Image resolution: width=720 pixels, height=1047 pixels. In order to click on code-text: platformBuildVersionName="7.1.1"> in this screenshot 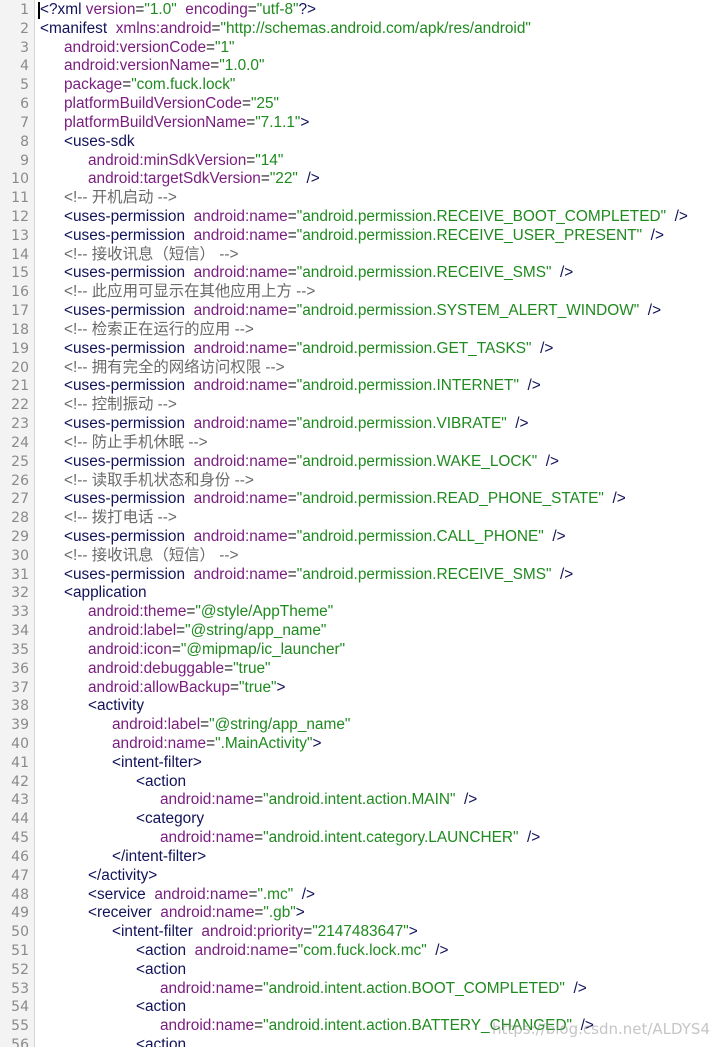, I will do `click(186, 123)`.